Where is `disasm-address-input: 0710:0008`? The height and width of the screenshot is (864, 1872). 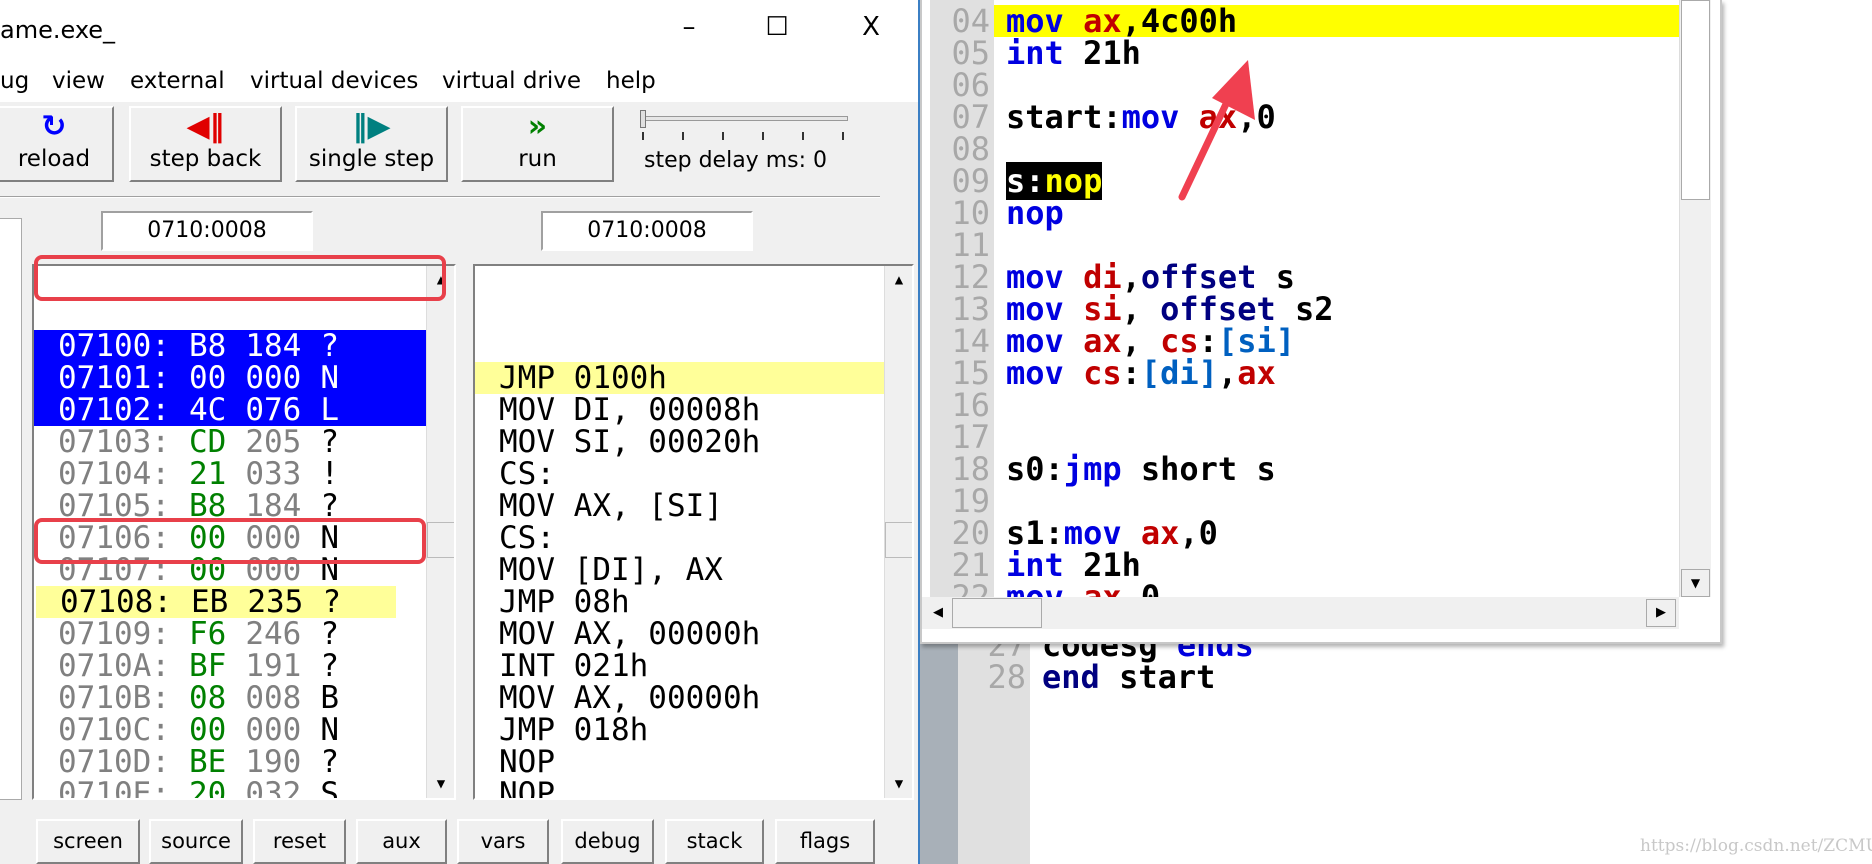
disasm-address-input: 0710:0008 is located at coordinates (647, 231).